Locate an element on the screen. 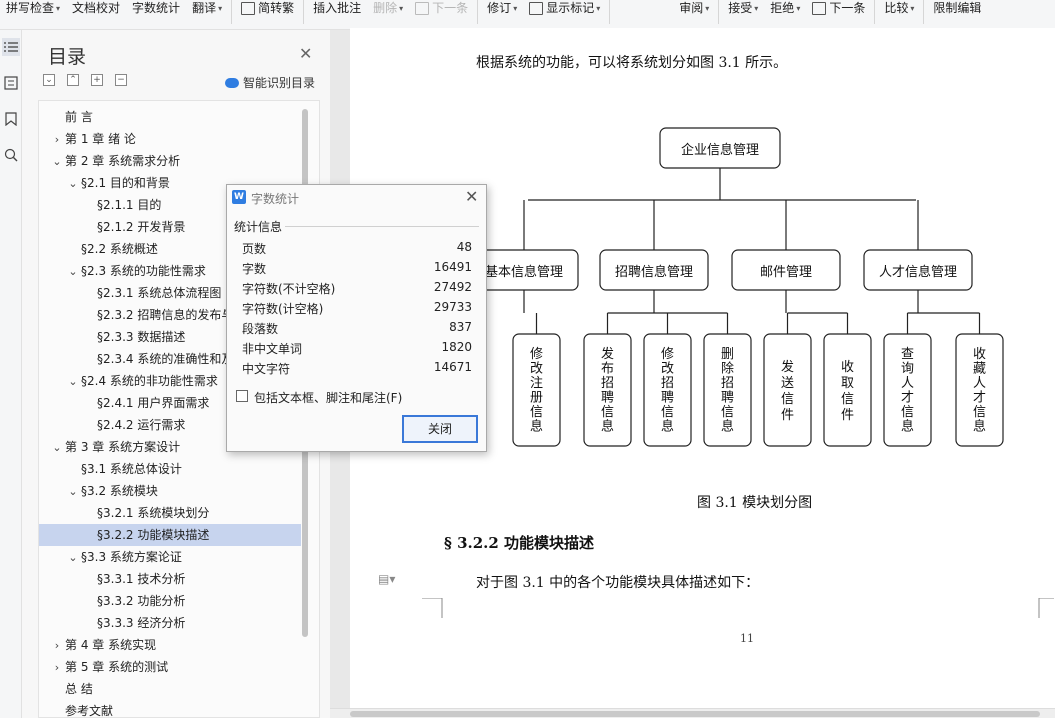  toolbar-item-11: 接受 ▾ is located at coordinates (743, 15).